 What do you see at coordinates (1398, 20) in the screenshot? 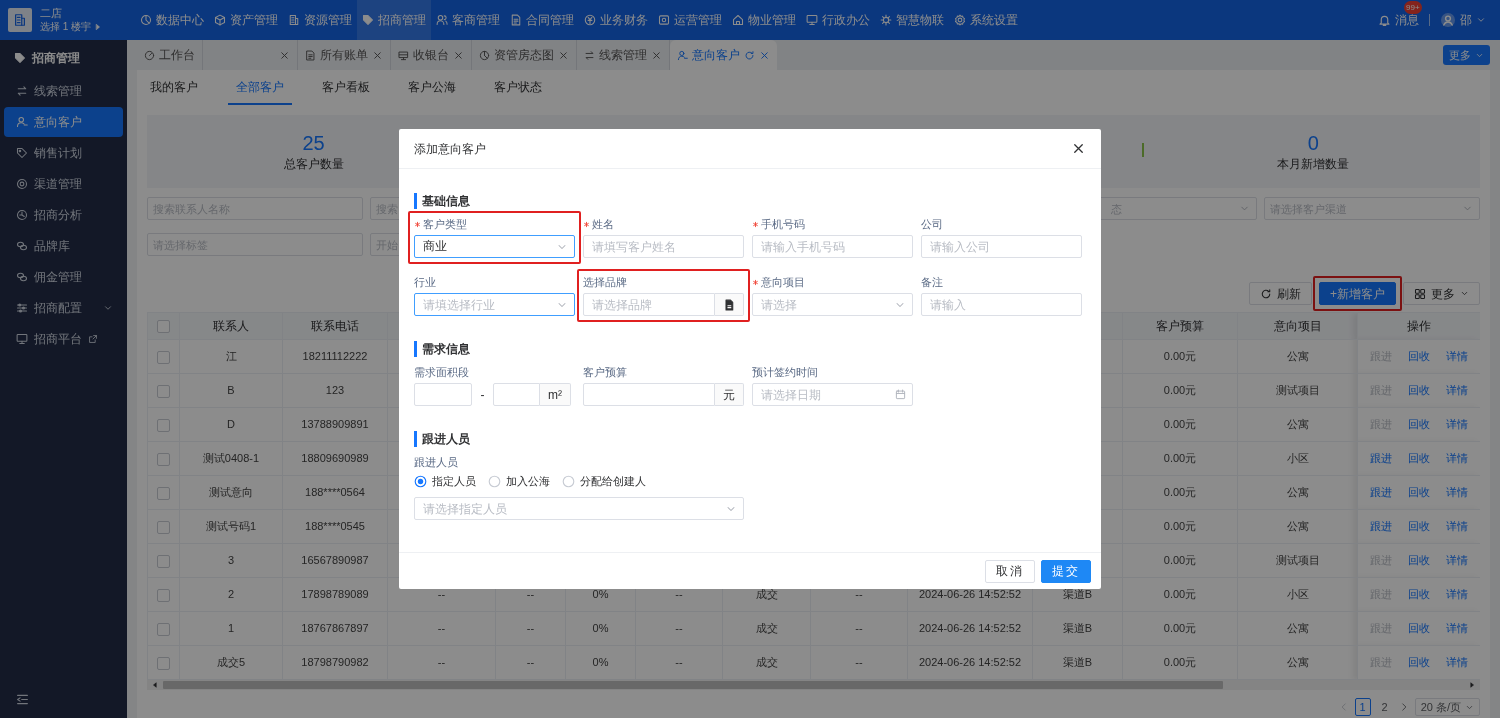
I see `messages-button: 消息` at bounding box center [1398, 20].